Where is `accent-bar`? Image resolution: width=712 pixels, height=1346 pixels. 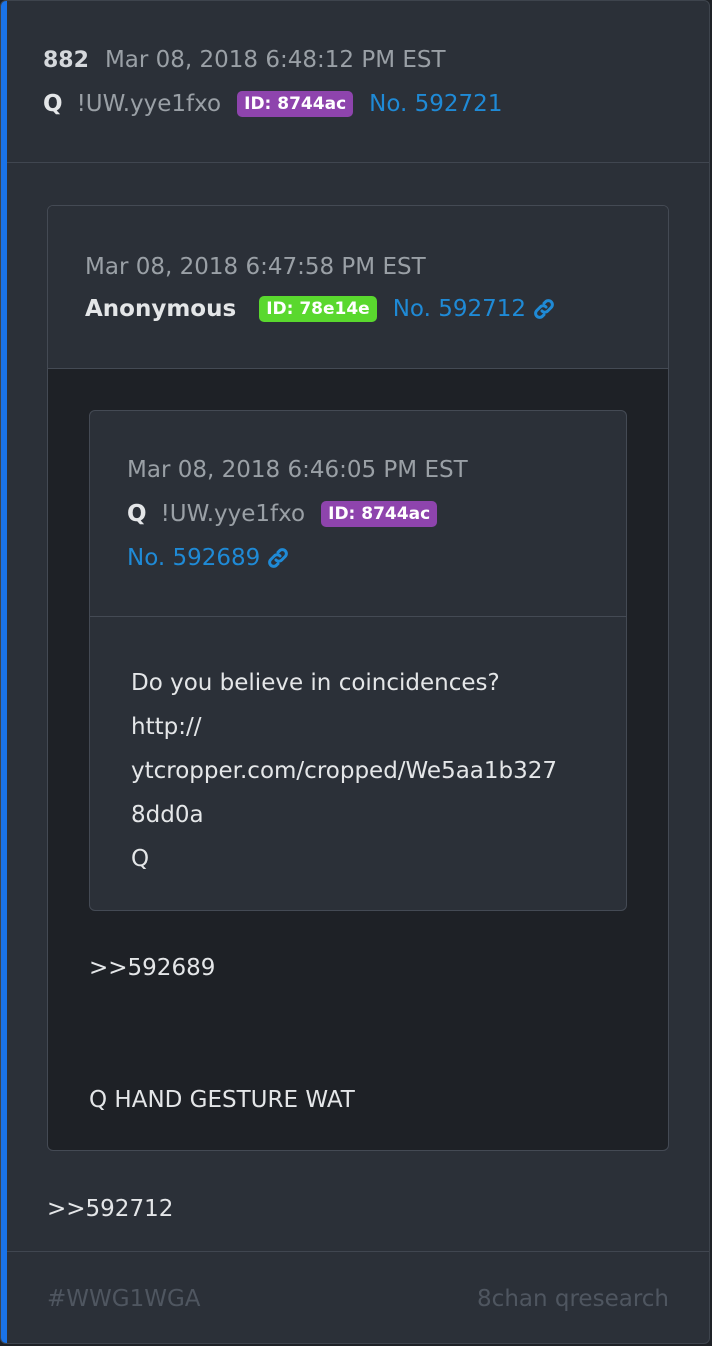 accent-bar is located at coordinates (4, 672).